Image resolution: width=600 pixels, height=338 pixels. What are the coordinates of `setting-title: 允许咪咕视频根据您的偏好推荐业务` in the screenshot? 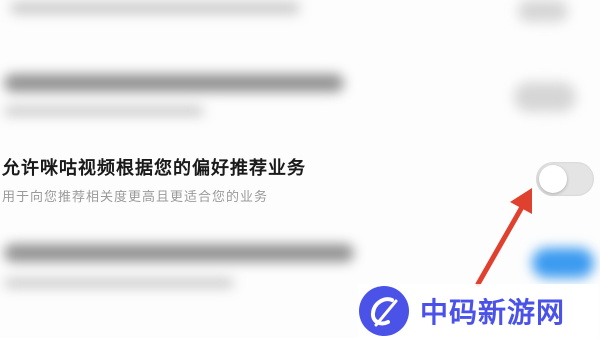 It's located at (154, 168).